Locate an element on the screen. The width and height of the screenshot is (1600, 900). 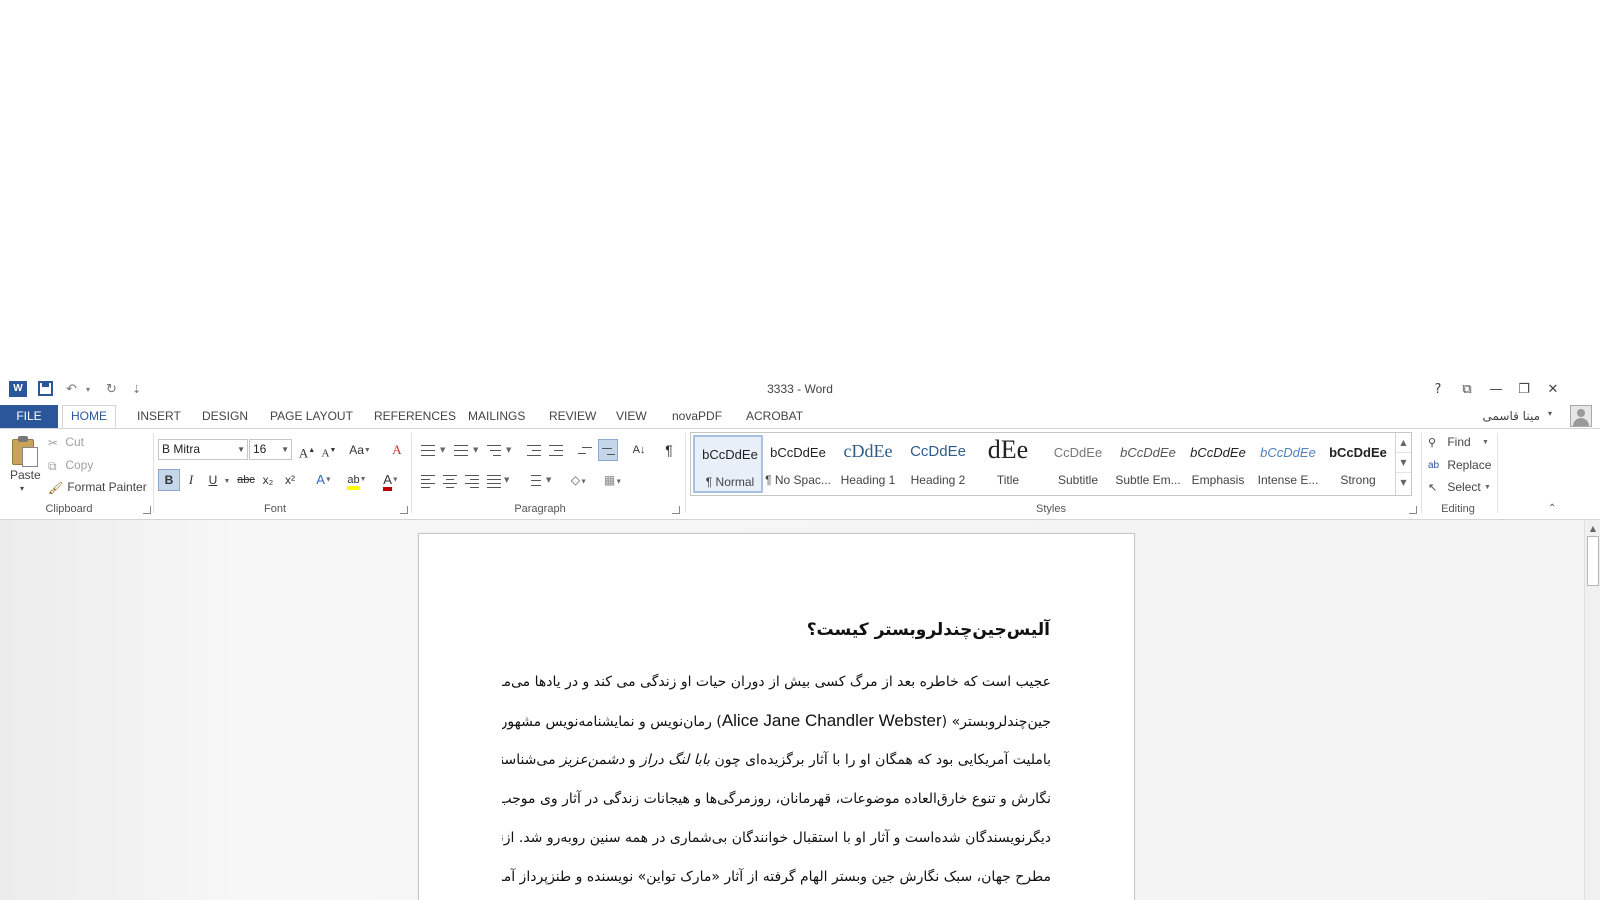
style-normal: bCcDdEe ¶ Normal is located at coordinates (728, 464).